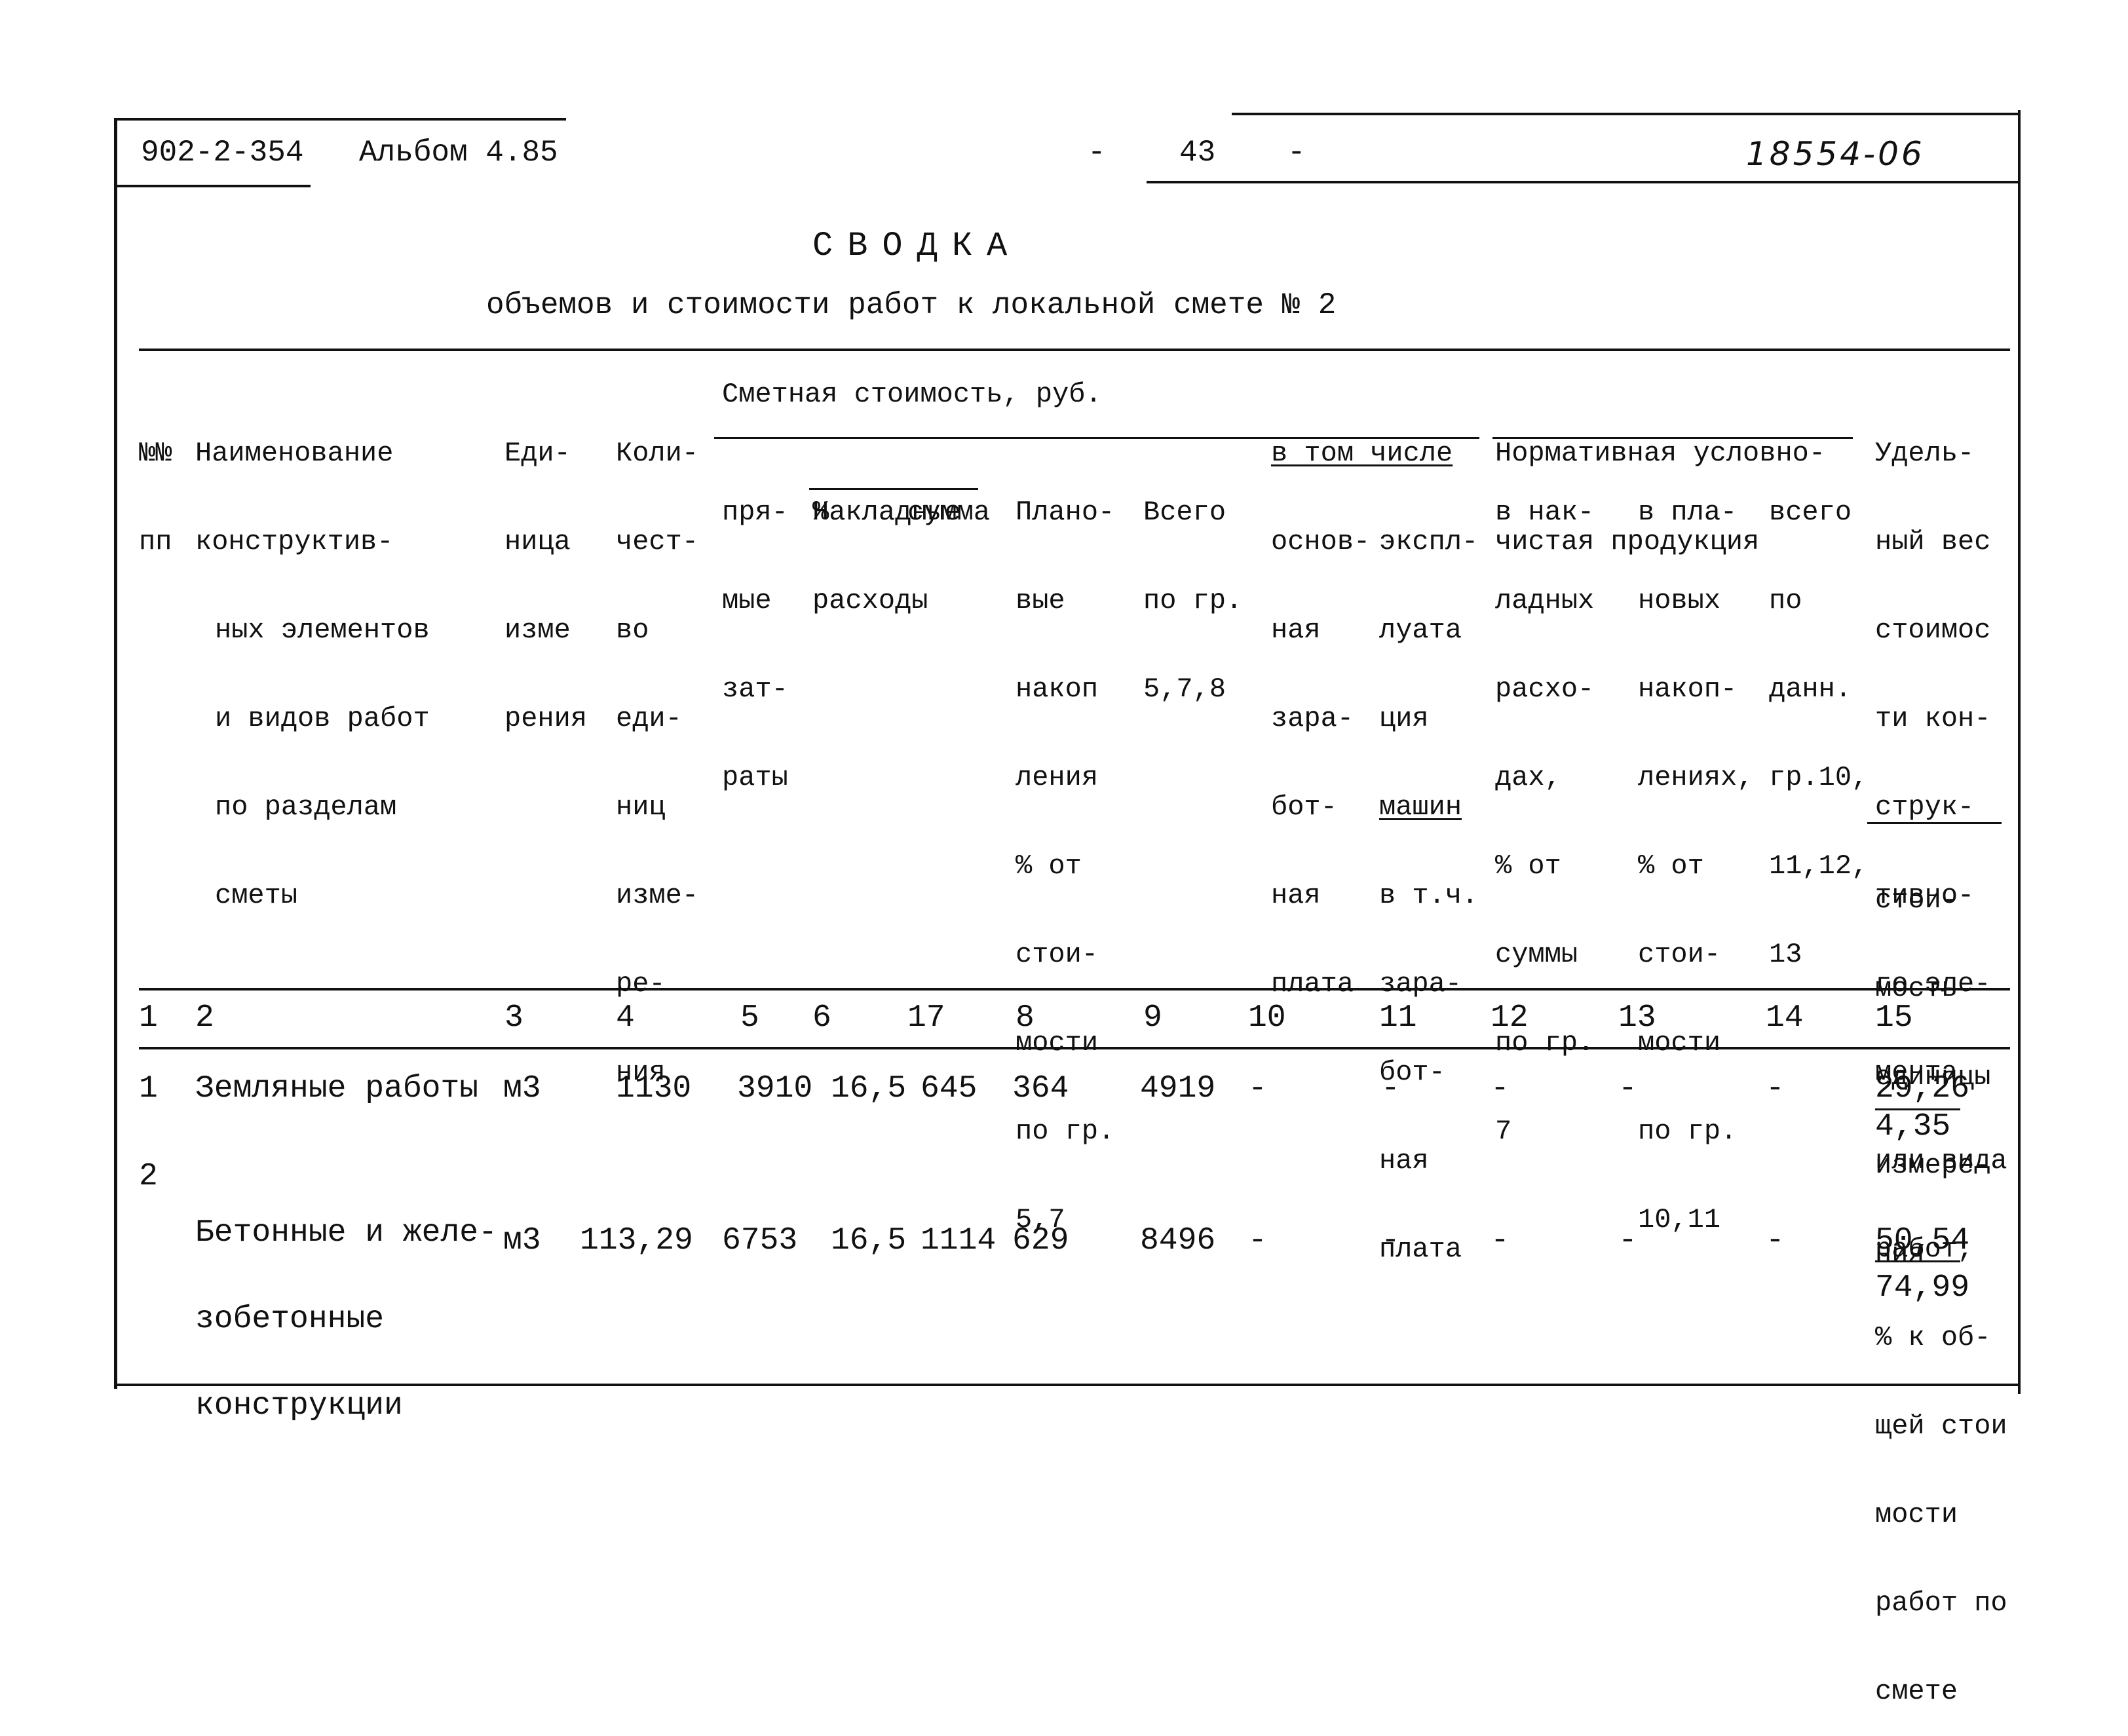 This screenshot has width=2128, height=1736. Describe the element at coordinates (148, 1176) in the screenshot. I see `row-num: 2` at that location.